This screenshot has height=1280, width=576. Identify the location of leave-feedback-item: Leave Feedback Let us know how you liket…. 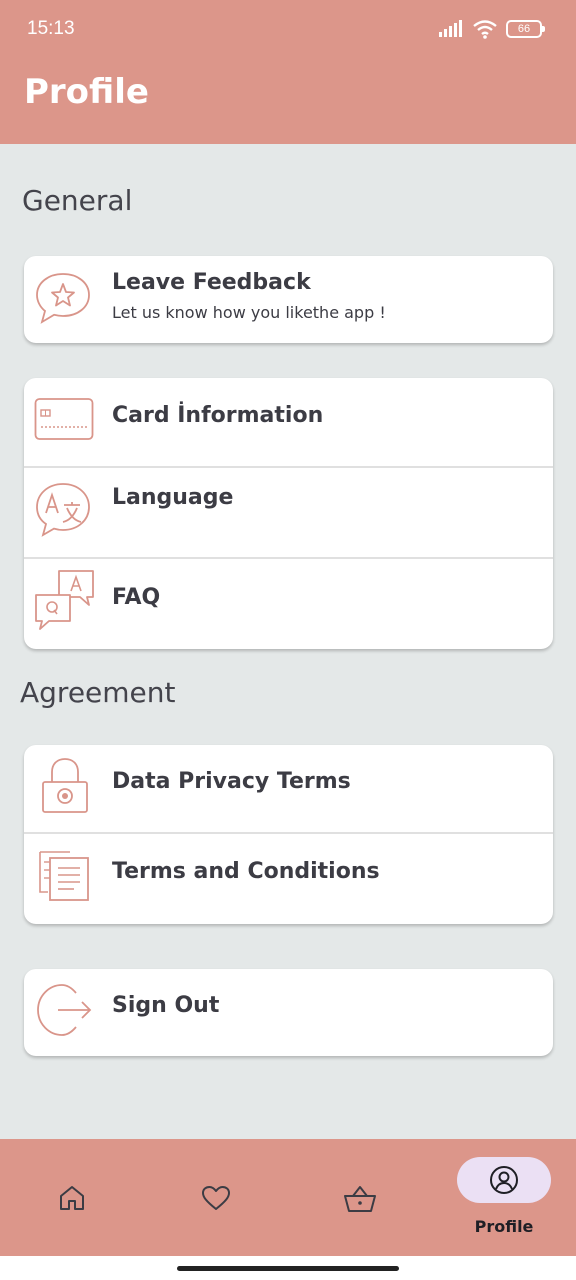
(288, 299).